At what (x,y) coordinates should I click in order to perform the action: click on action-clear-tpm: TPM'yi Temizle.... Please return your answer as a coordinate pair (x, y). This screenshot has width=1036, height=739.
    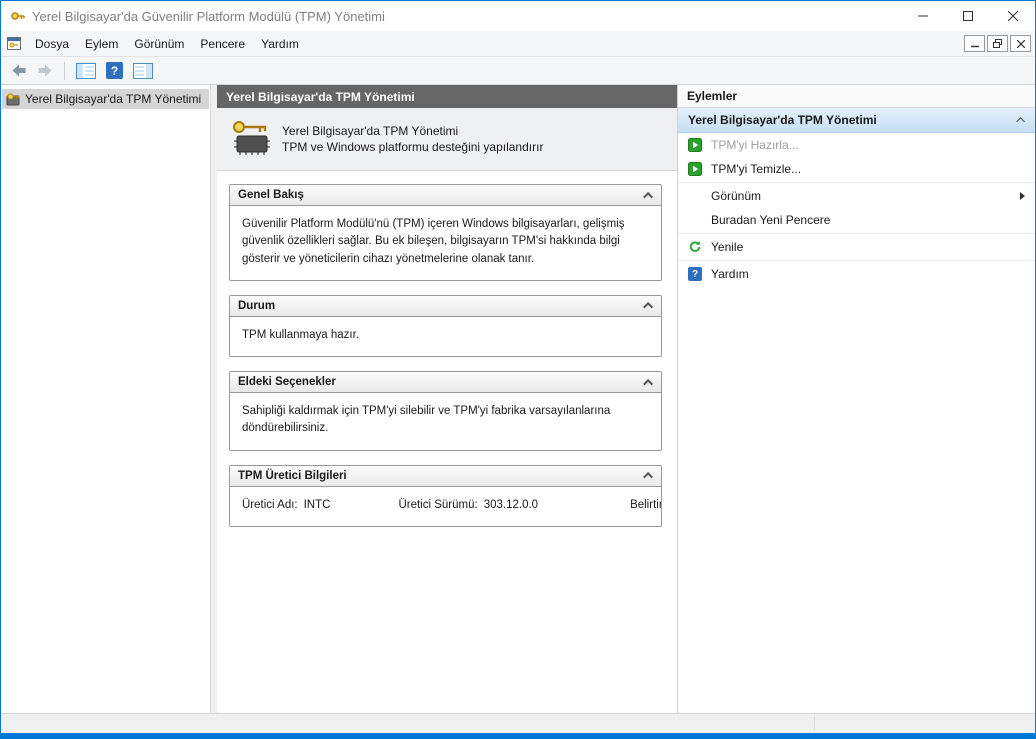
    Looking at the image, I should click on (856, 169).